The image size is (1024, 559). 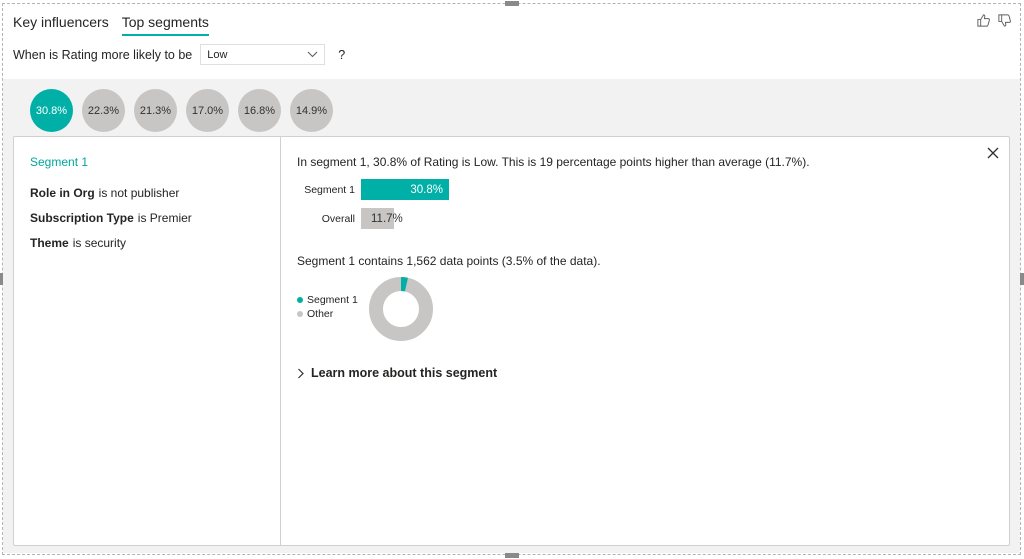 What do you see at coordinates (181, 110) in the screenshot?
I see `segment-bubbles: 30.8% 22.3% 21.3% 17.0% 16.8% 14.9%` at bounding box center [181, 110].